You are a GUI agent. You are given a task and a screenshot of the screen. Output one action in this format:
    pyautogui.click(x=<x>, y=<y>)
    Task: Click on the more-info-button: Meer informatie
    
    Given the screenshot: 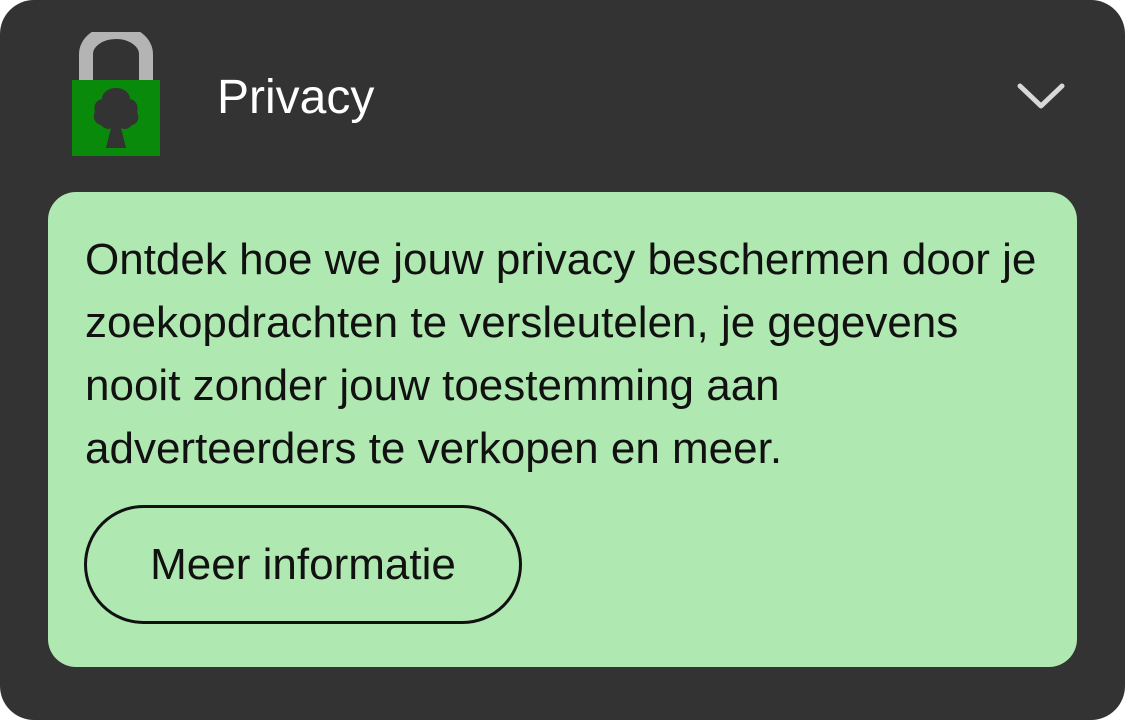 What is the action you would take?
    pyautogui.click(x=303, y=564)
    